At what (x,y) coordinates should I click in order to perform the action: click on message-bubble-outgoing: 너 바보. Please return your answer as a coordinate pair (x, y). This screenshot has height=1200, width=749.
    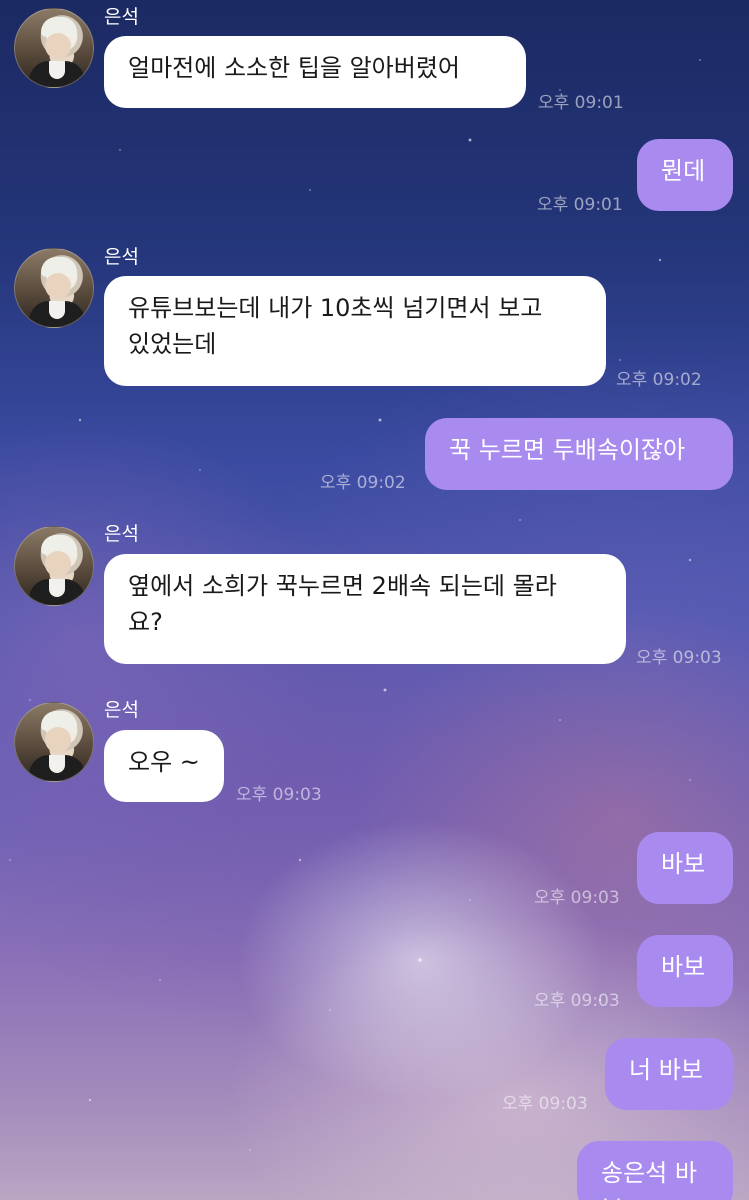
    Looking at the image, I should click on (669, 1074).